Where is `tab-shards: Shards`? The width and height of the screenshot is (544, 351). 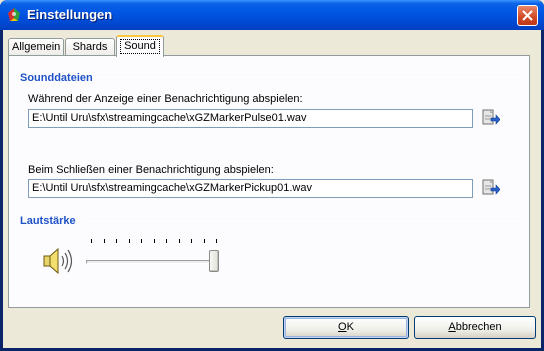
tab-shards: Shards is located at coordinates (90, 47).